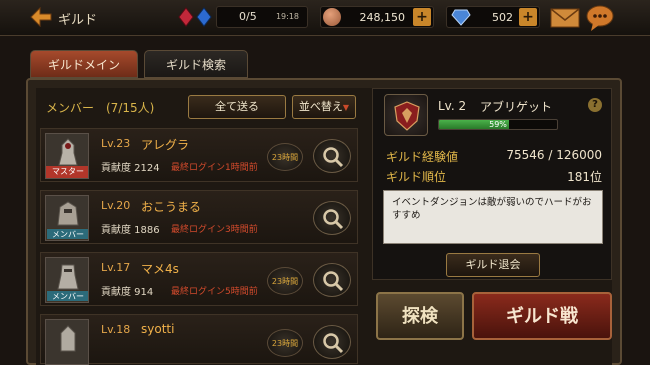 The height and width of the screenshot is (365, 650). I want to click on sort-button: 並べ替え▼, so click(324, 107).